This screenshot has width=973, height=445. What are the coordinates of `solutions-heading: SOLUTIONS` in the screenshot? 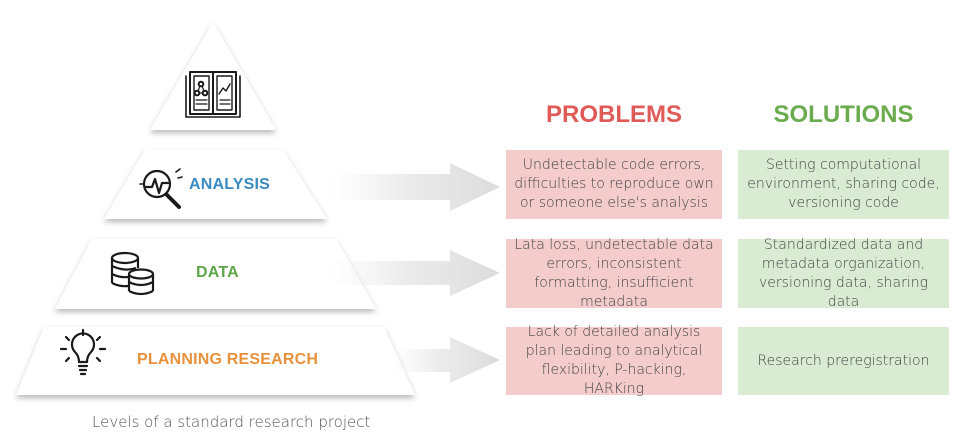 It's located at (843, 114).